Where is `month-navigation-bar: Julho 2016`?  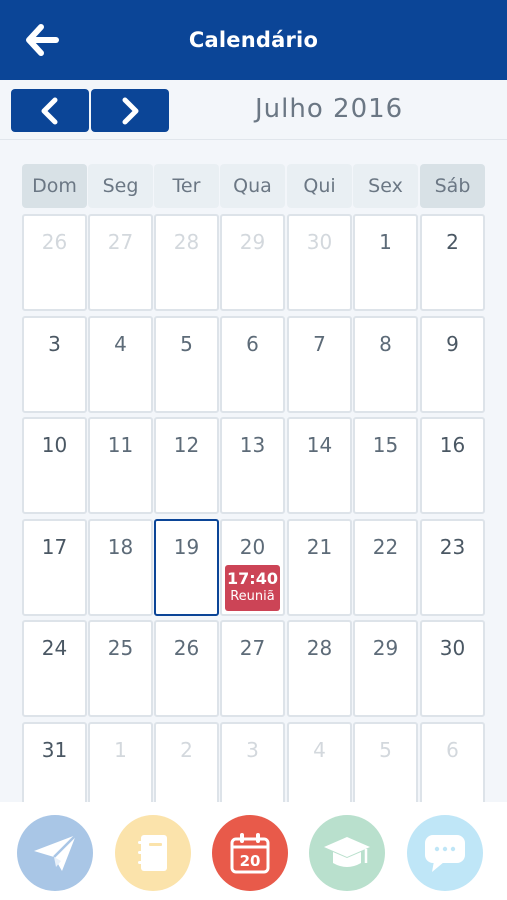
month-navigation-bar: Julho 2016 is located at coordinates (253, 110).